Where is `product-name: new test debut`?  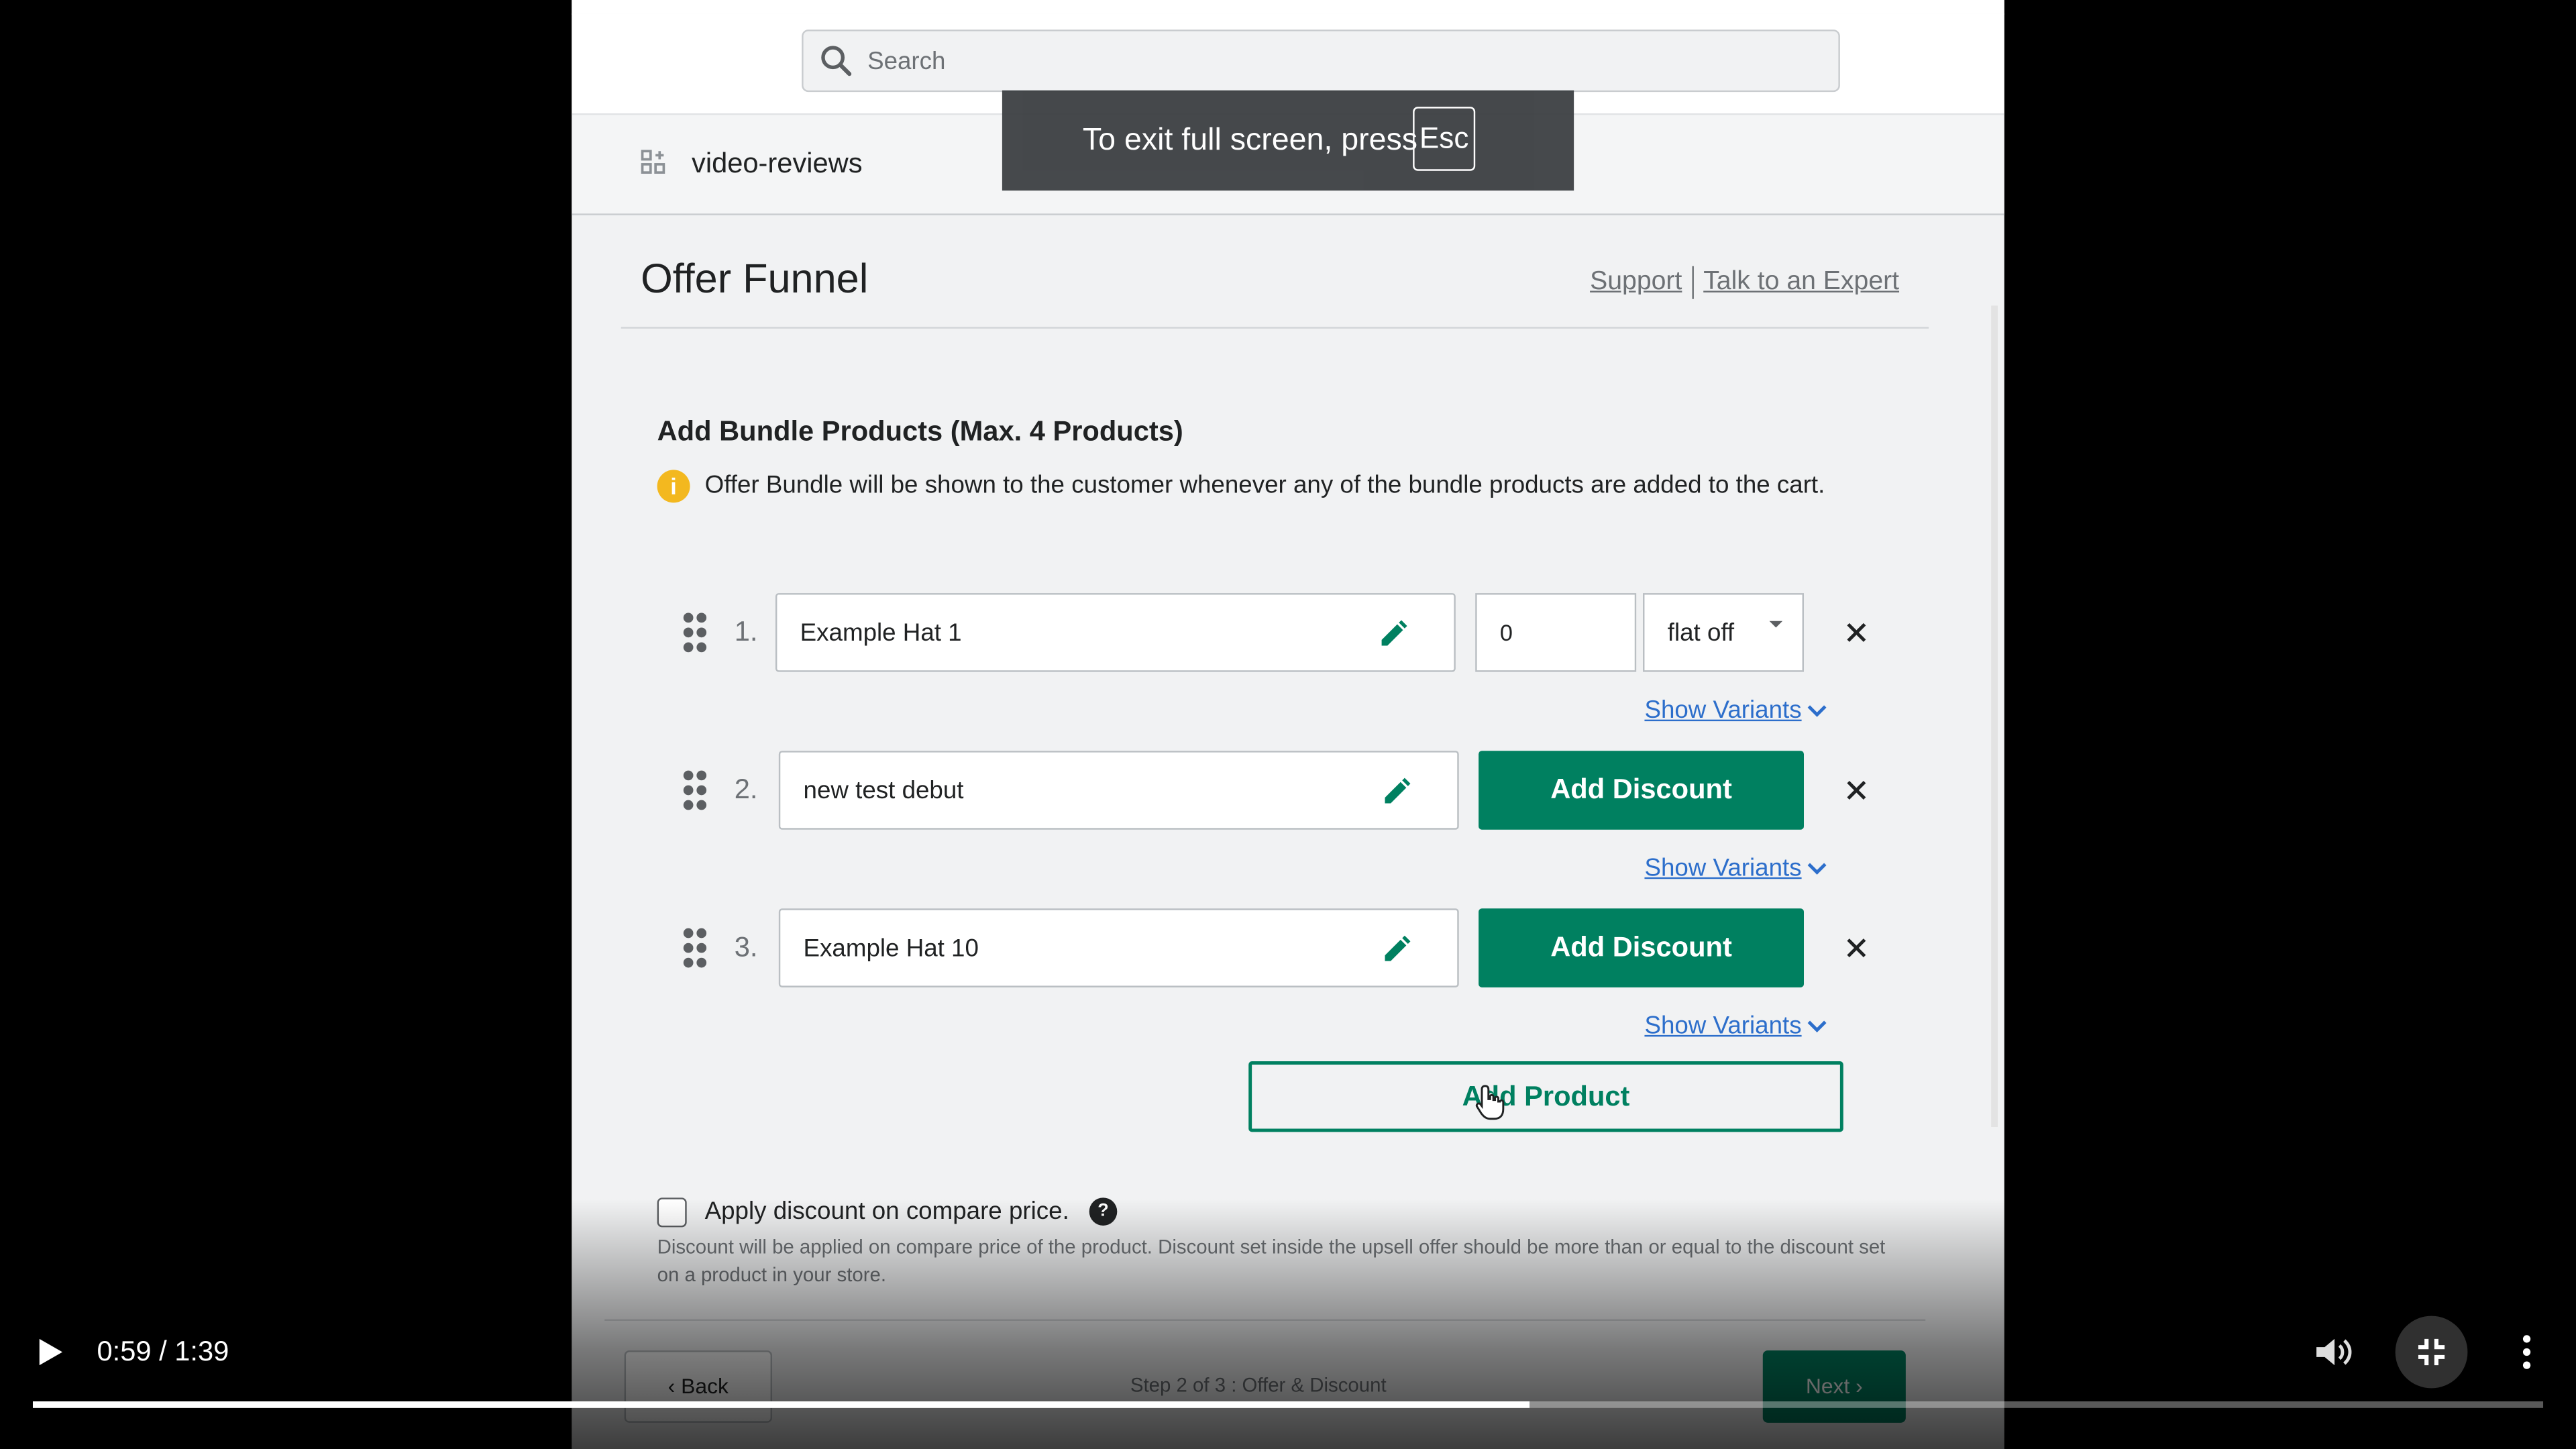
product-name: new test debut is located at coordinates (883, 791).